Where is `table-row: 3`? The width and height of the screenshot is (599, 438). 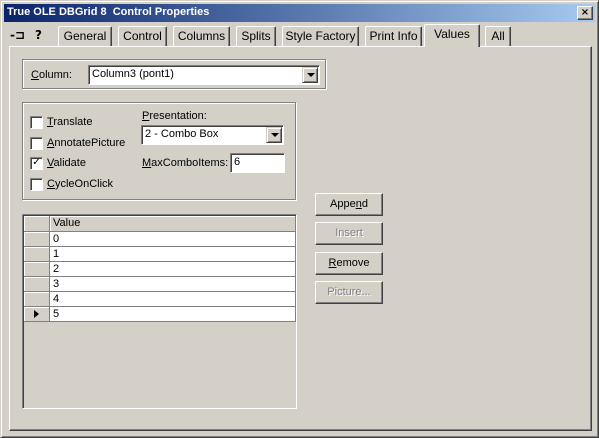
table-row: 3 is located at coordinates (160, 284).